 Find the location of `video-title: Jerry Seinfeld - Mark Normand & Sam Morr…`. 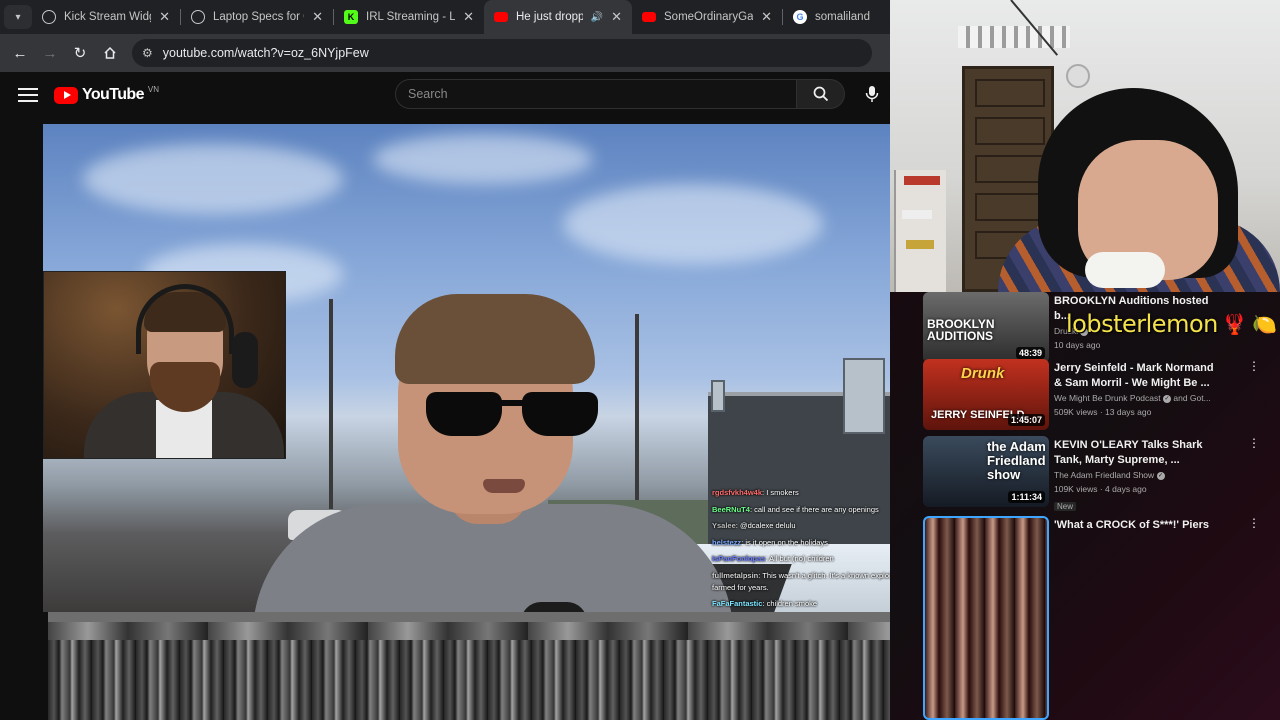

video-title: Jerry Seinfeld - Mark Normand & Sam Morr… is located at coordinates (1139, 376).